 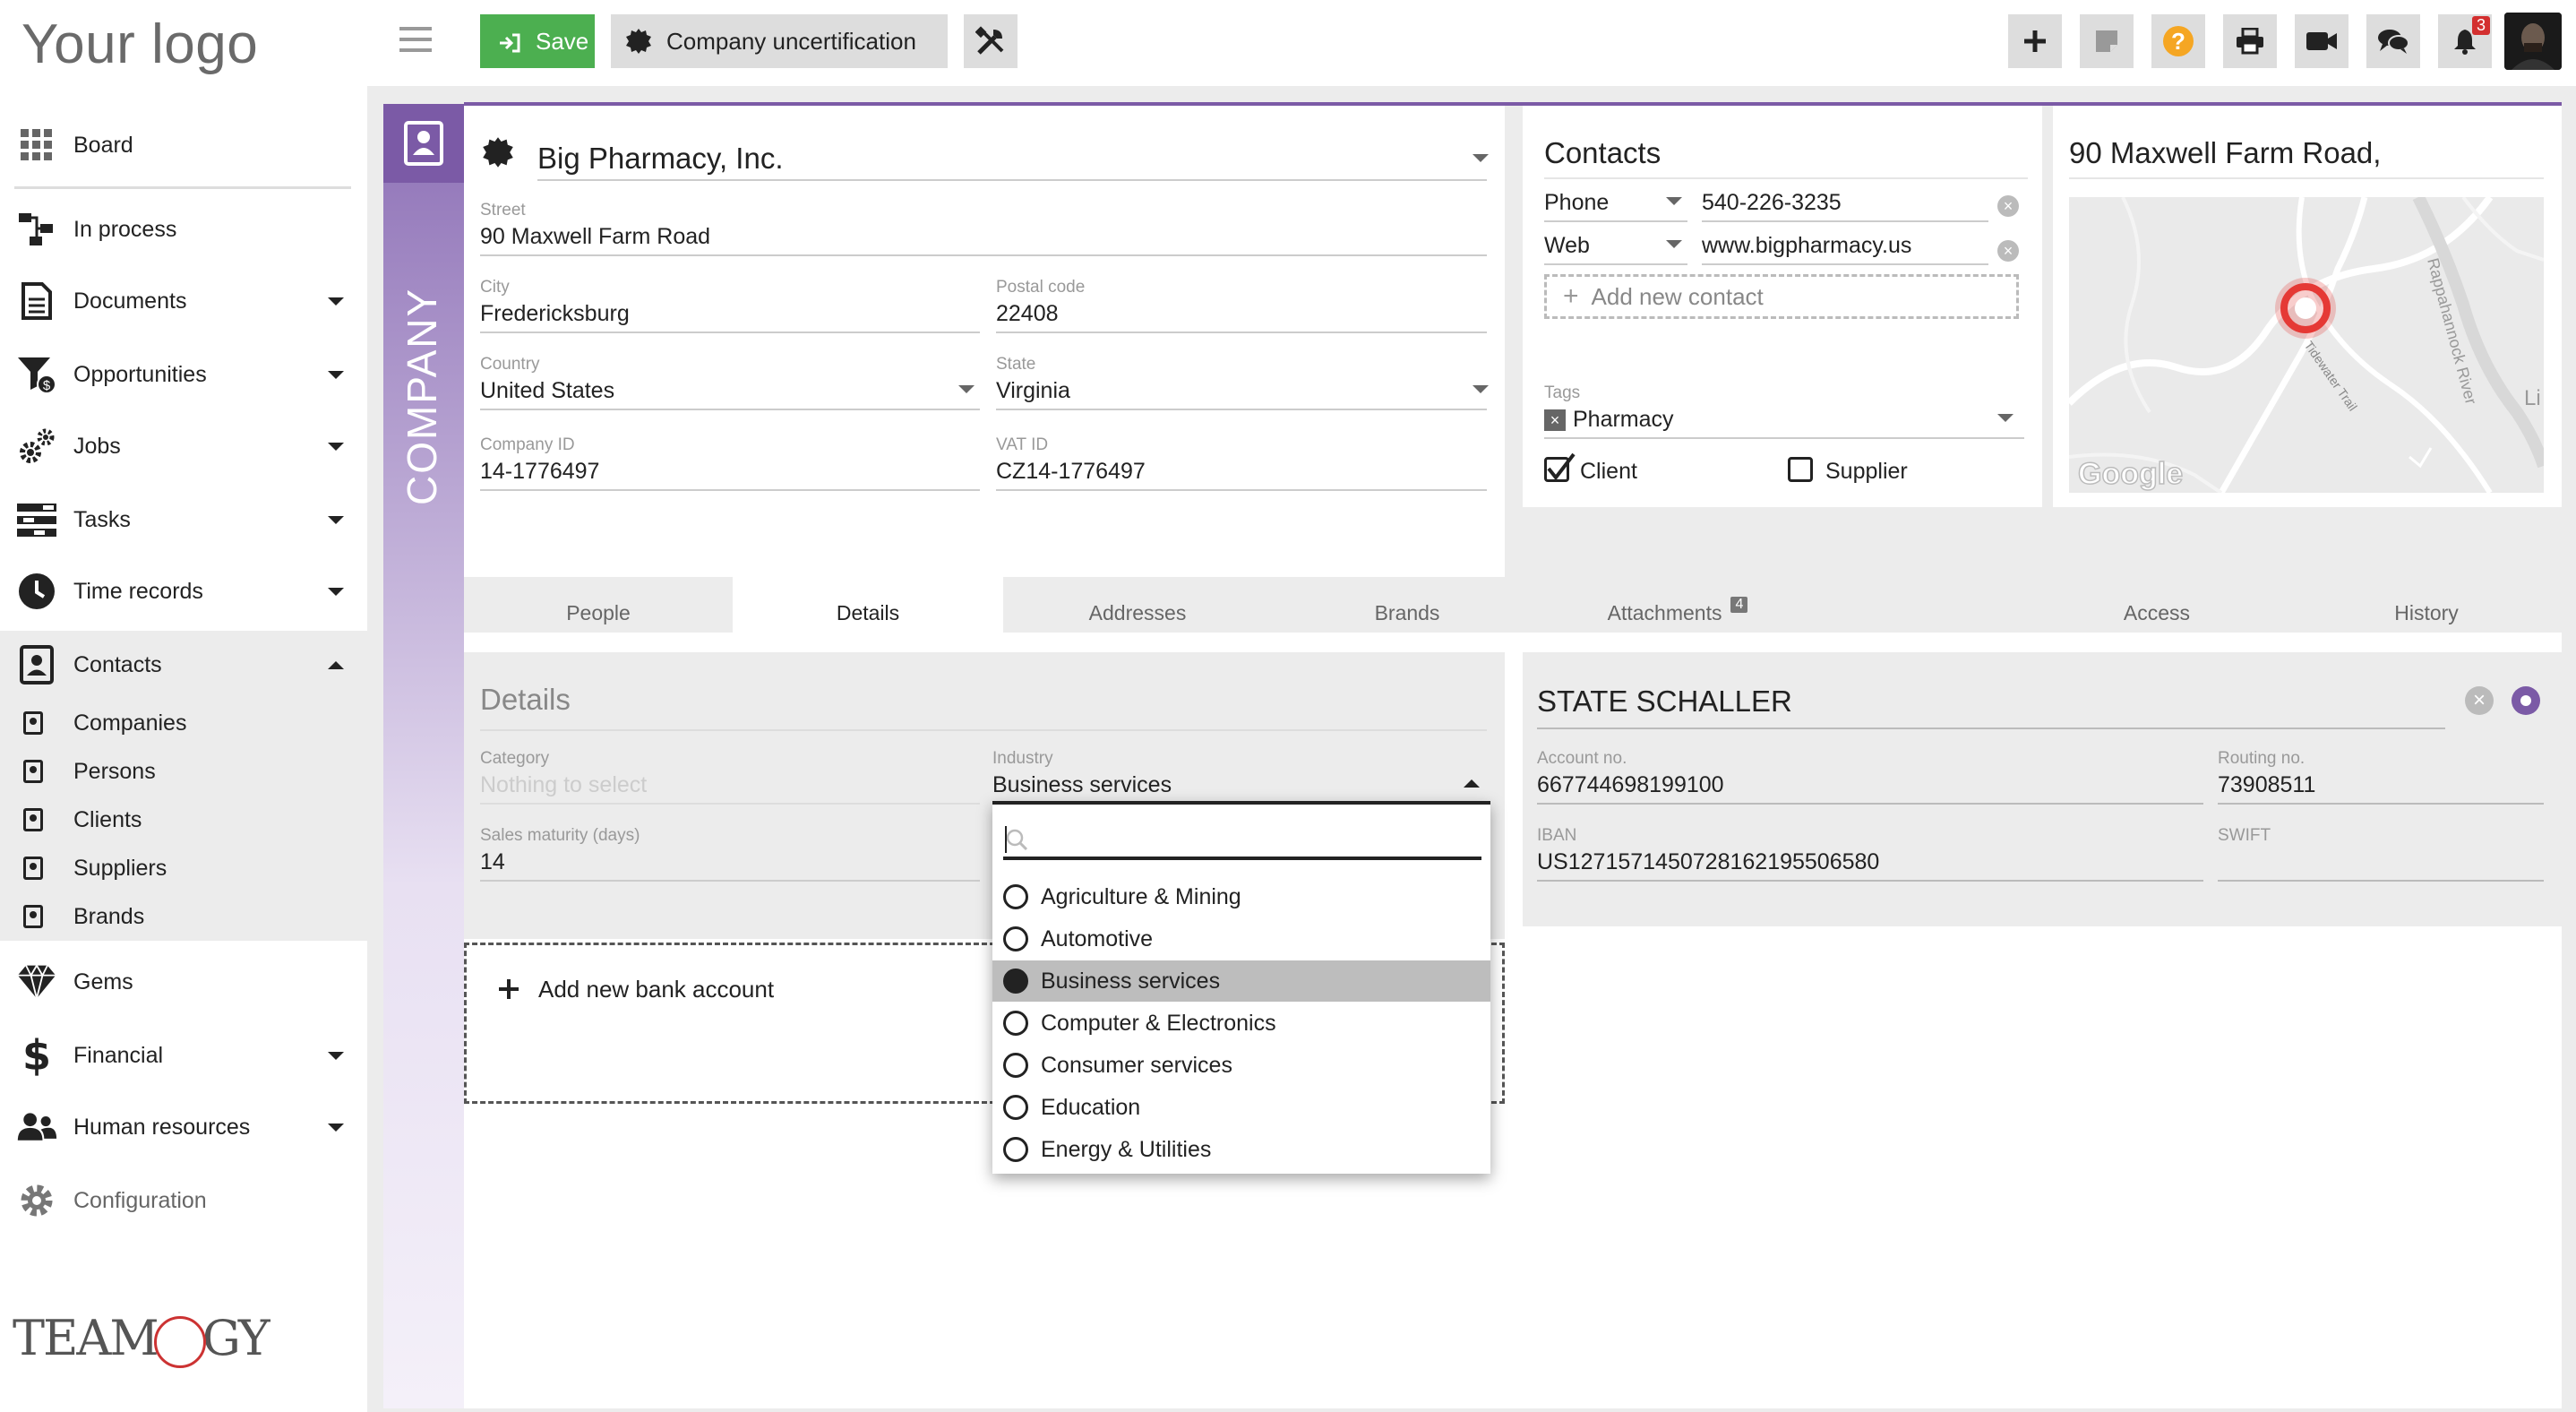 What do you see at coordinates (1027, 314) in the screenshot?
I see `postal-code-field: 22408` at bounding box center [1027, 314].